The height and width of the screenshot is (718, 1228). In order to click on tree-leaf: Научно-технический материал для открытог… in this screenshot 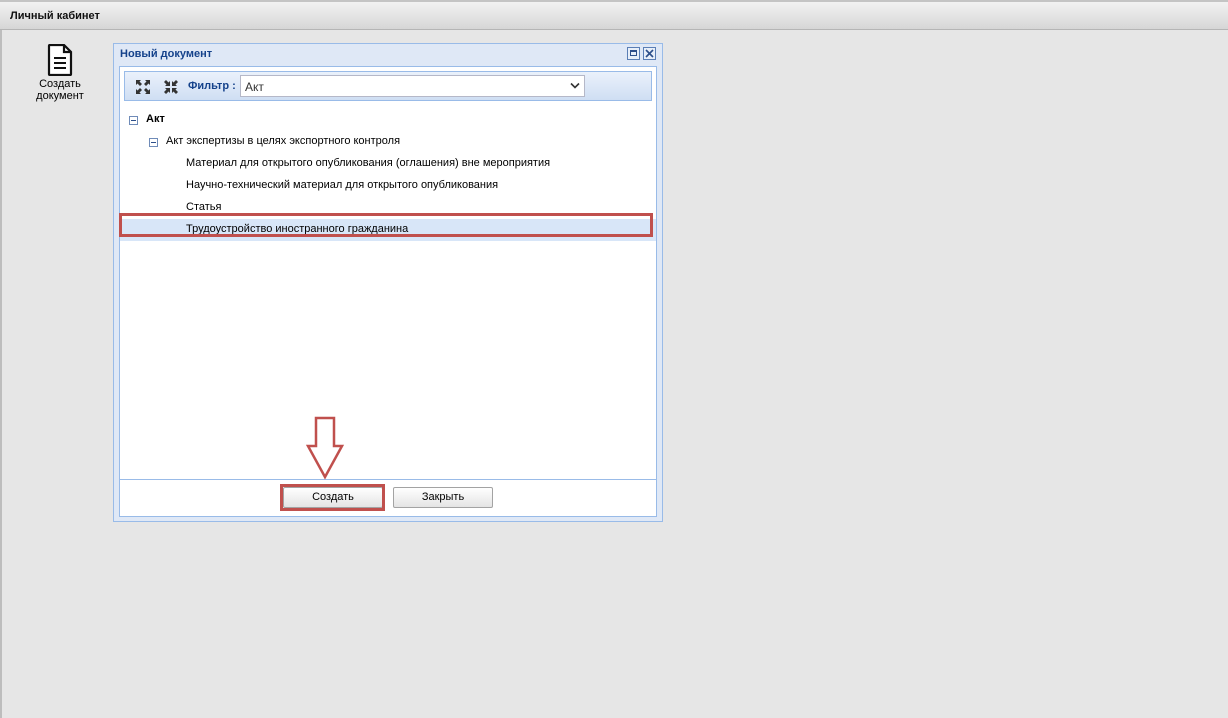, I will do `click(388, 186)`.